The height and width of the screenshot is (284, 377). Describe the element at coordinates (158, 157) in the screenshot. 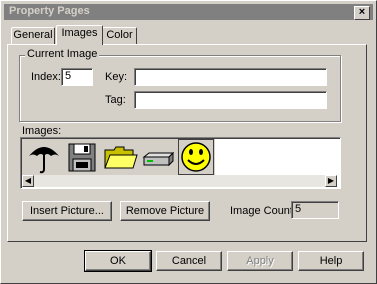

I see `drive-icon` at that location.